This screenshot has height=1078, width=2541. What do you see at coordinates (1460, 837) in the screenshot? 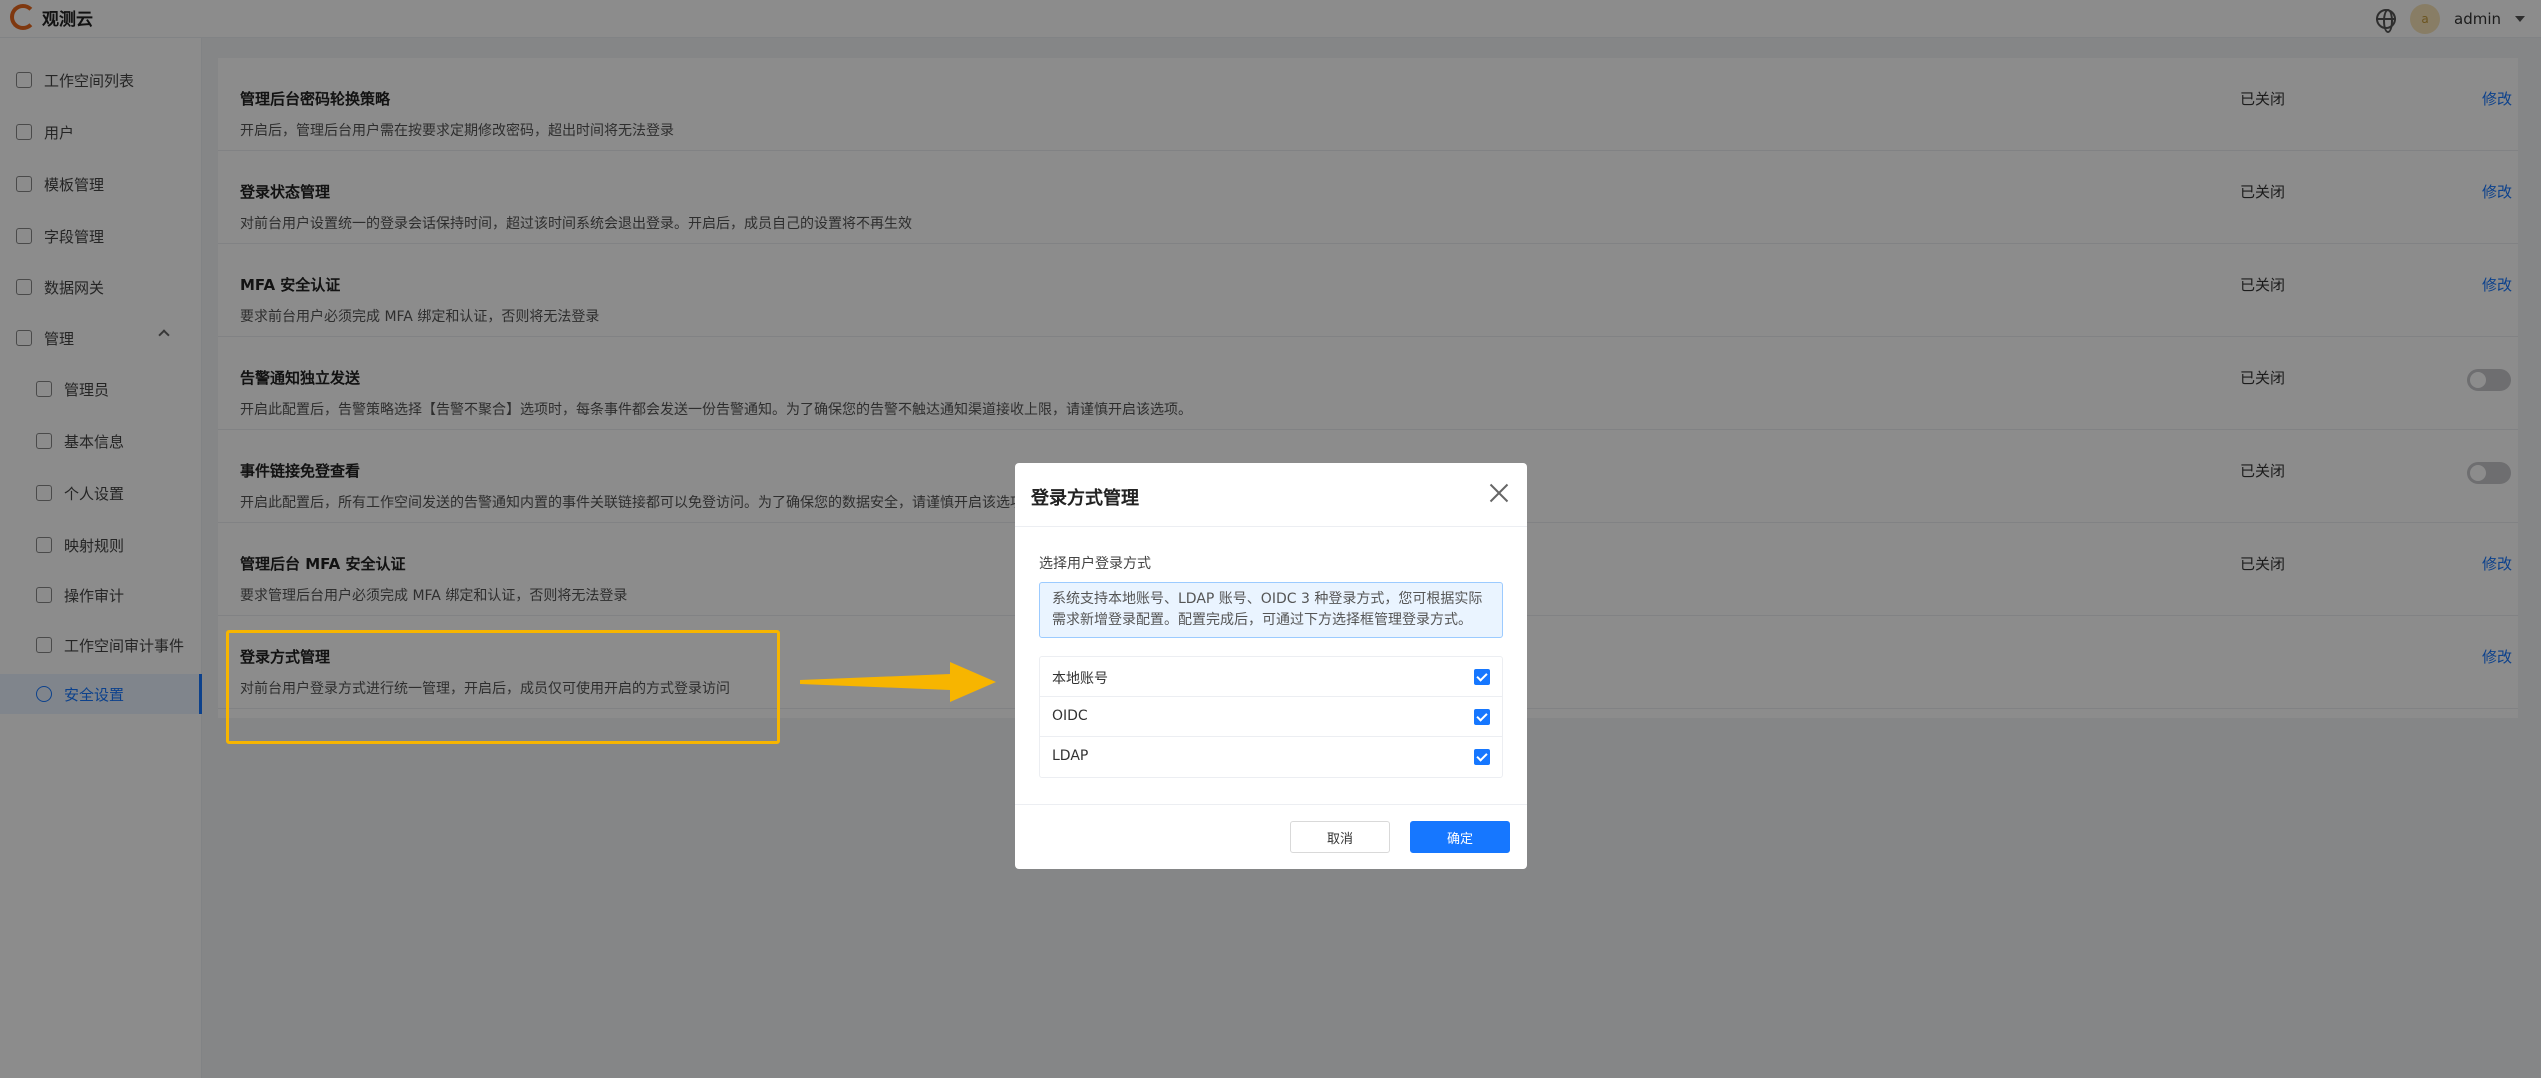
I see `confirm-button: 确定` at bounding box center [1460, 837].